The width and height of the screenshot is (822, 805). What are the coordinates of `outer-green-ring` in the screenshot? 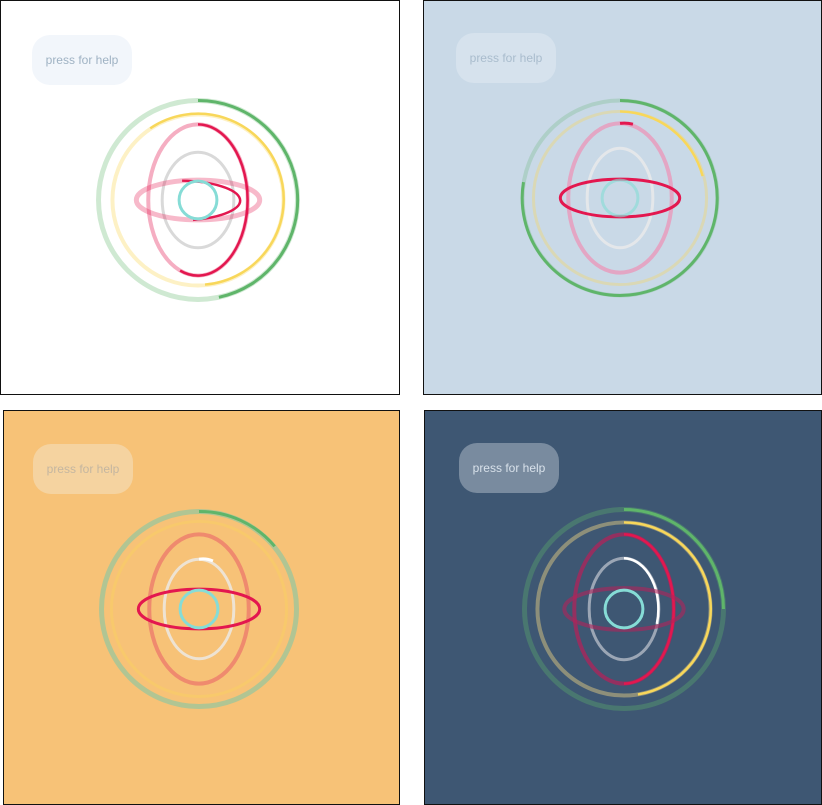 It's located at (199, 609).